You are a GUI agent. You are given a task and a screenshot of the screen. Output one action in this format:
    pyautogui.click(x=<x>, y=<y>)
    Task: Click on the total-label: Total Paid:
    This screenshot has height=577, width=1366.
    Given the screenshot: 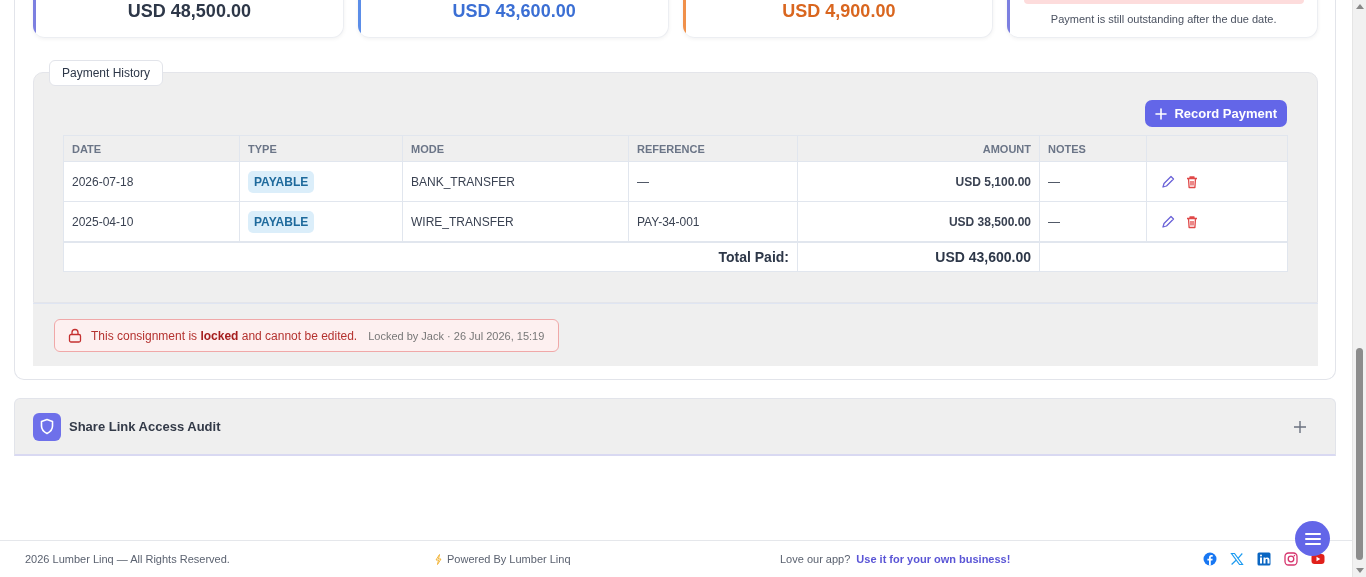 What is the action you would take?
    pyautogui.click(x=430, y=257)
    